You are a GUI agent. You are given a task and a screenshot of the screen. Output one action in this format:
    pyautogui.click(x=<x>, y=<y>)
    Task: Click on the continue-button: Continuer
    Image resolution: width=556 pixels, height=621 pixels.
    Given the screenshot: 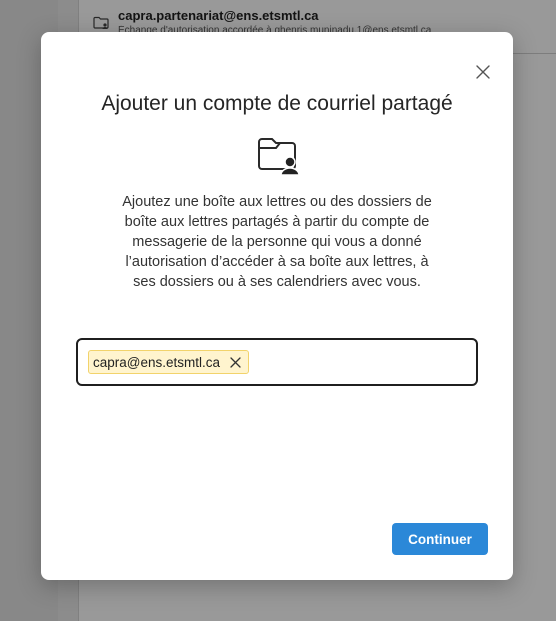 What is the action you would take?
    pyautogui.click(x=440, y=539)
    